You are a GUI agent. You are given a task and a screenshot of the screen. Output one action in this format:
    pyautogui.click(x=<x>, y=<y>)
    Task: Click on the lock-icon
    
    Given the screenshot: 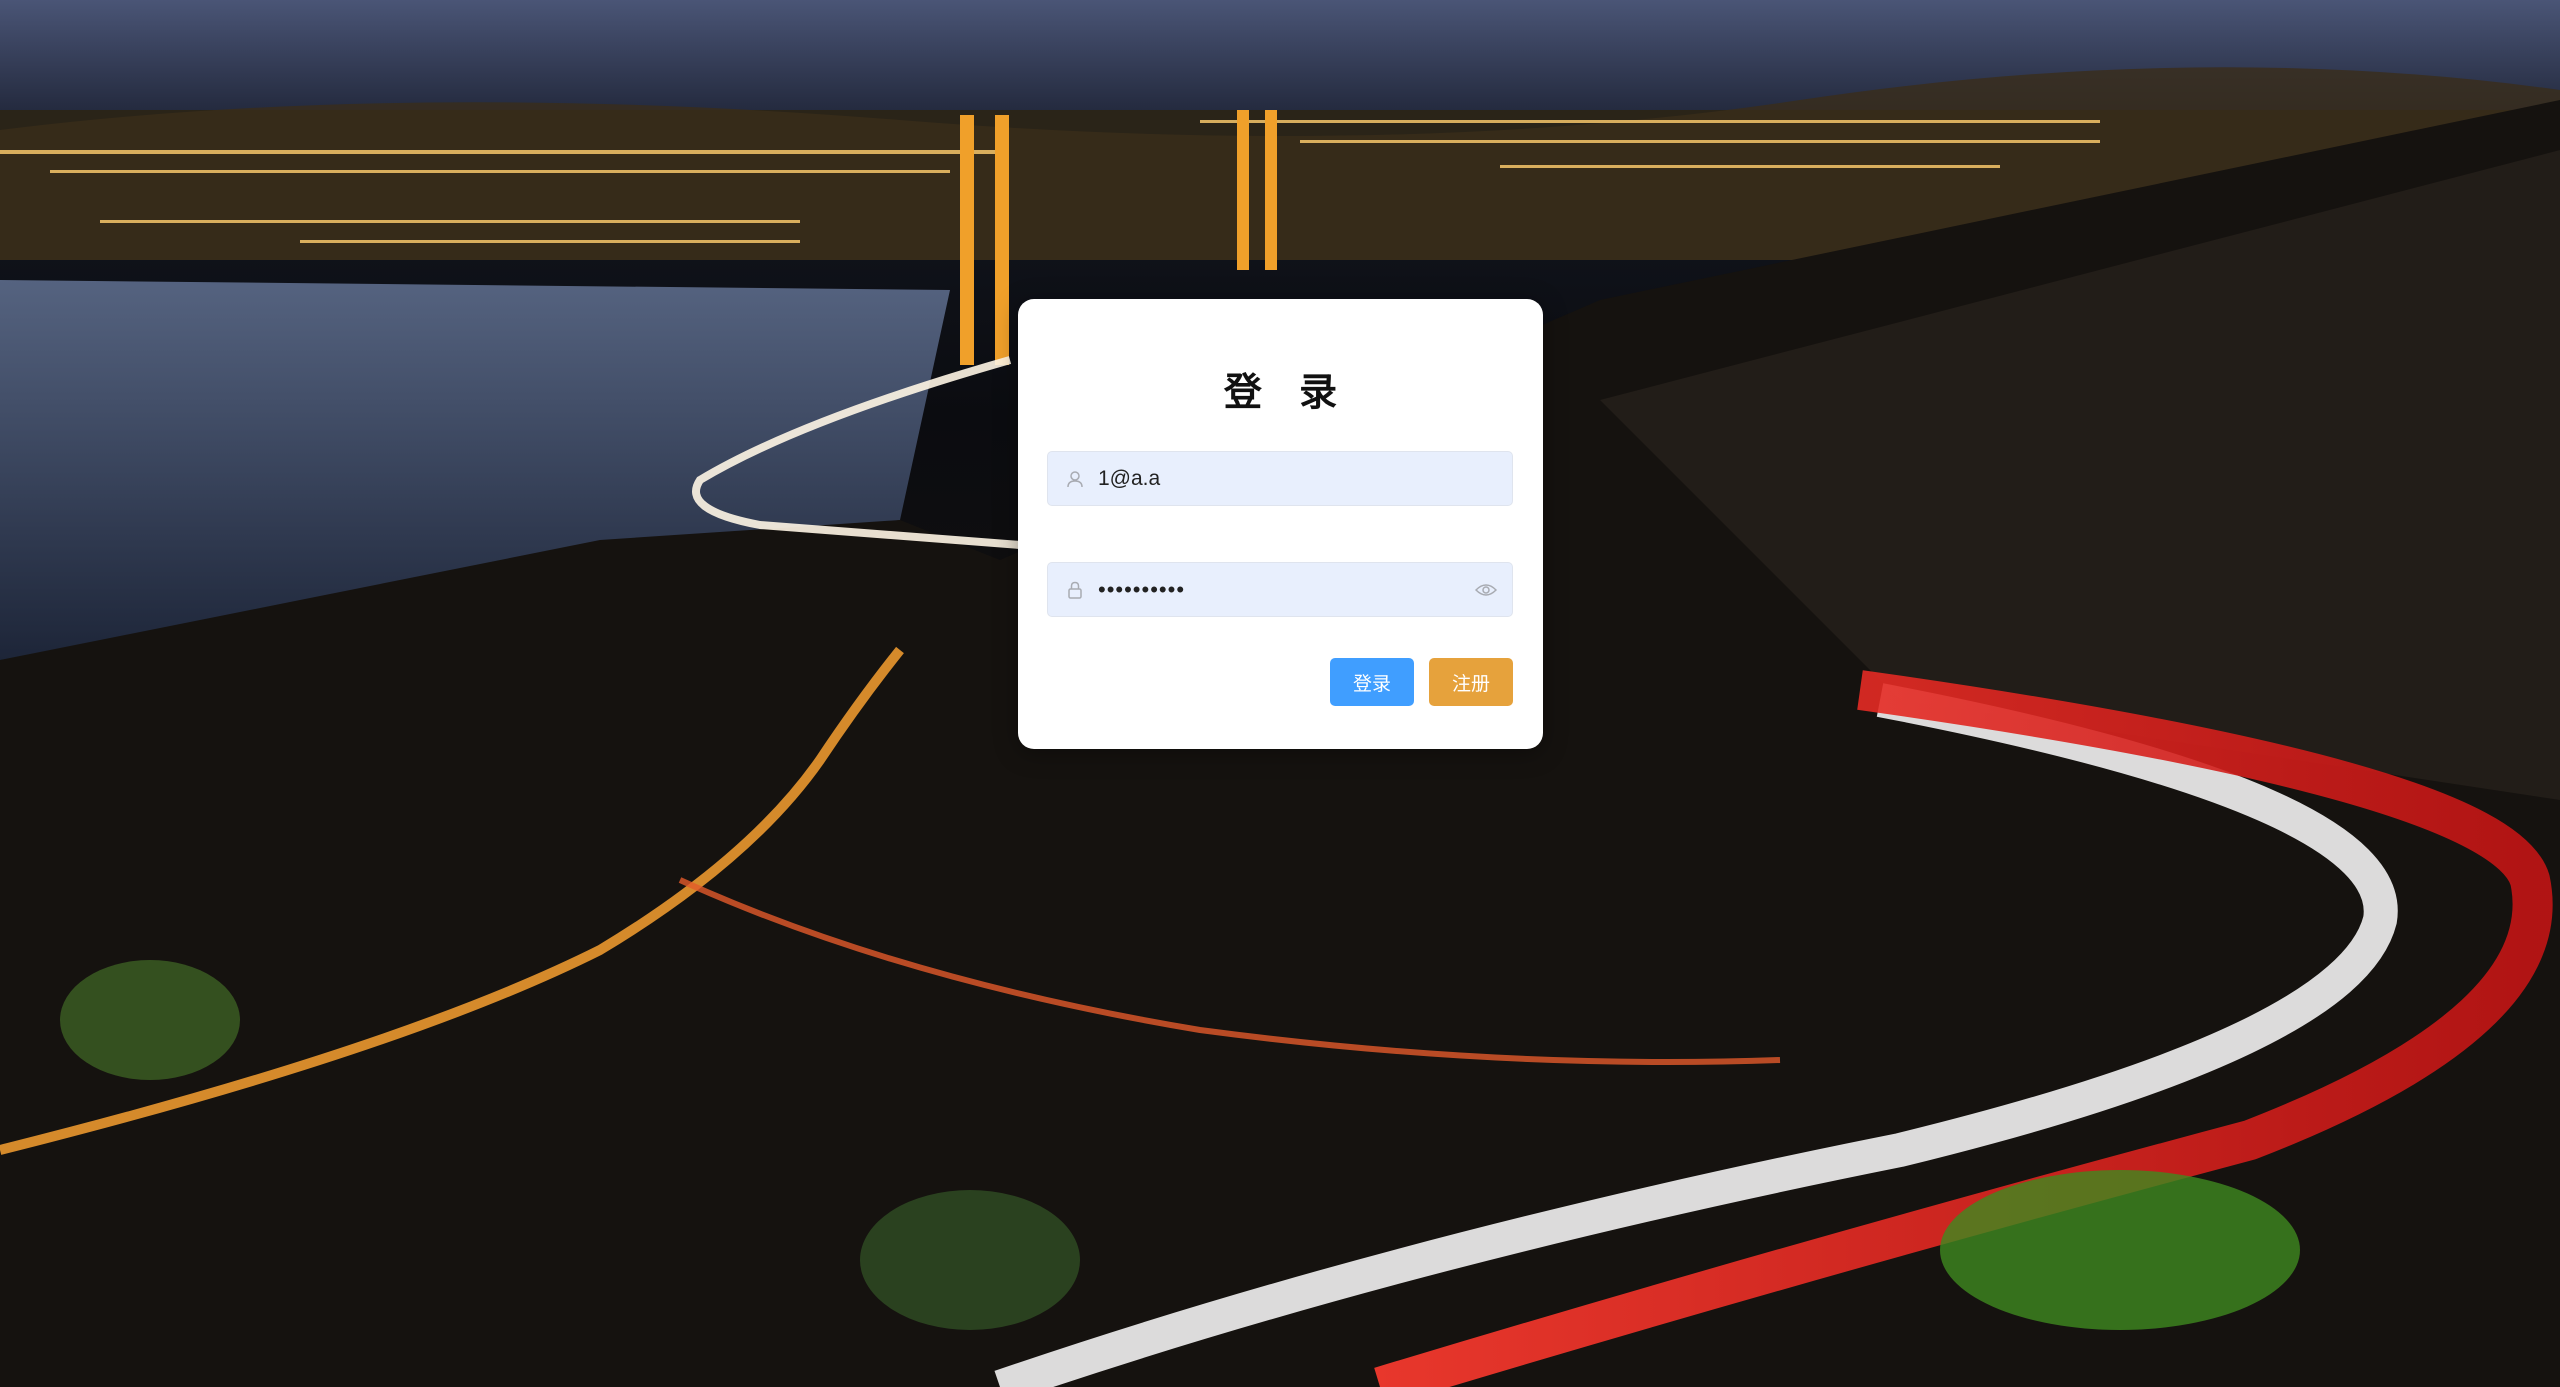 What is the action you would take?
    pyautogui.click(x=1075, y=590)
    